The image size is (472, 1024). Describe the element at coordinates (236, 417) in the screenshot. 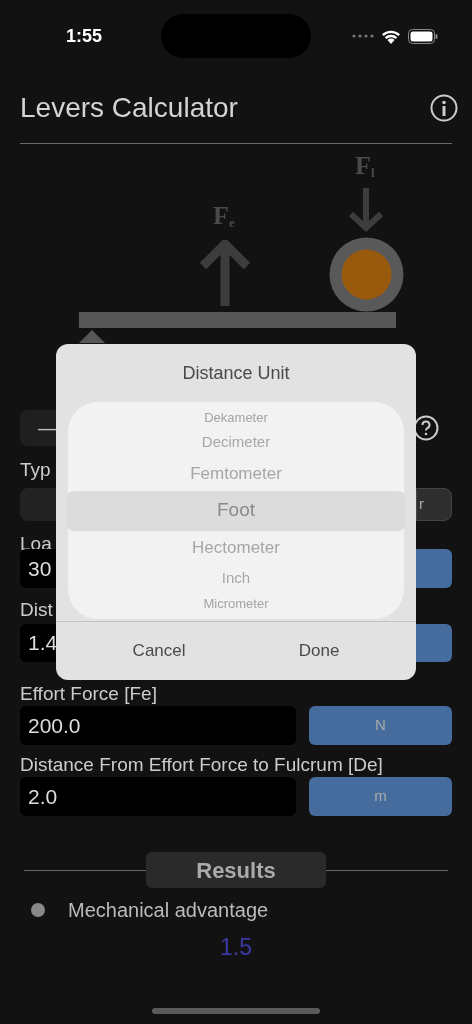

I see `picker-option: Dekameter` at that location.